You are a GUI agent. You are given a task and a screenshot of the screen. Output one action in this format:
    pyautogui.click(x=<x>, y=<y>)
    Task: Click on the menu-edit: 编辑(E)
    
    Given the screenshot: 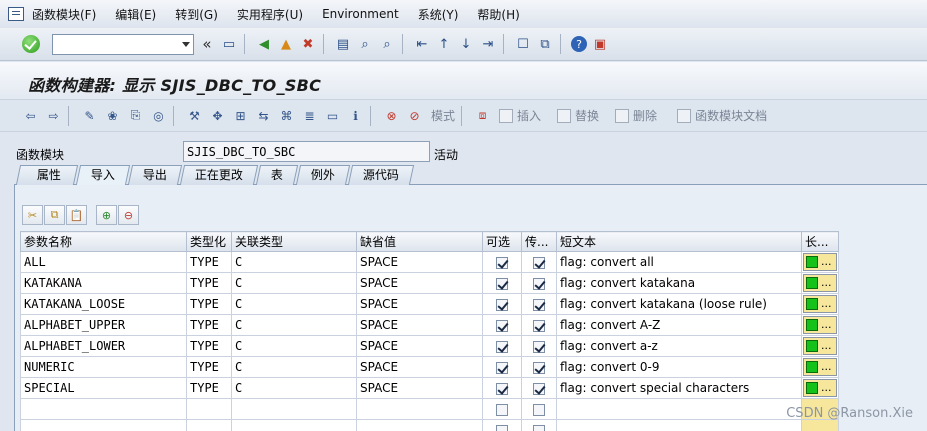 What is the action you would take?
    pyautogui.click(x=135, y=14)
    